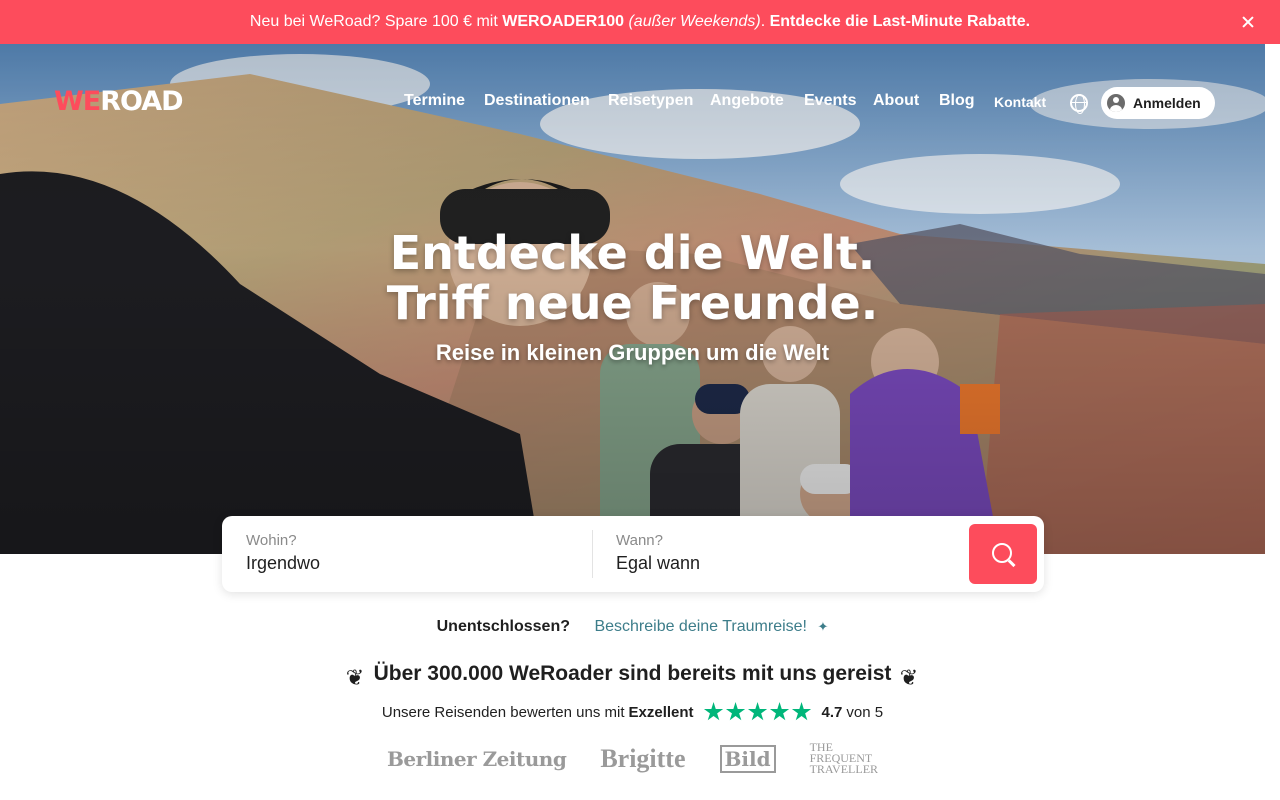  I want to click on trustpilot-stars, so click(757, 712).